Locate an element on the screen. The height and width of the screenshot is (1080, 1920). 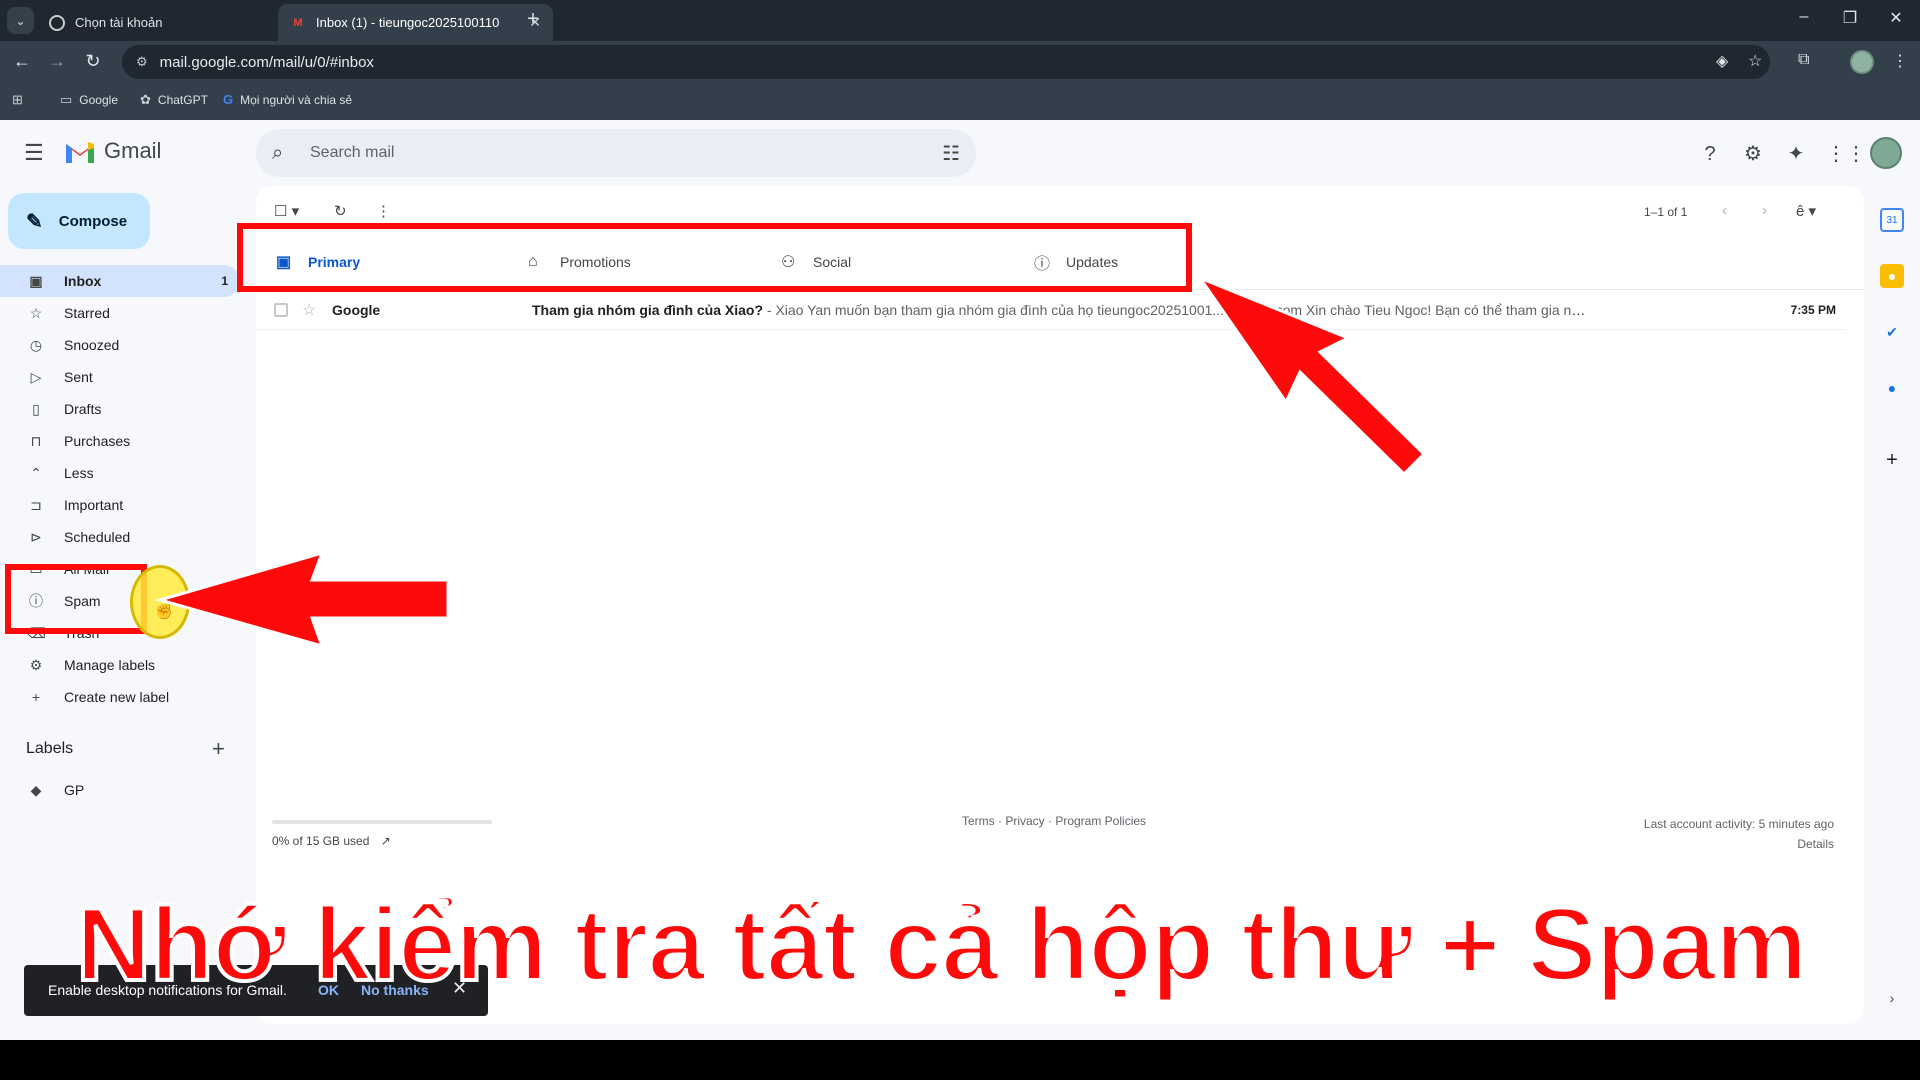
arrow-to-tabs is located at coordinates (1311, 375).